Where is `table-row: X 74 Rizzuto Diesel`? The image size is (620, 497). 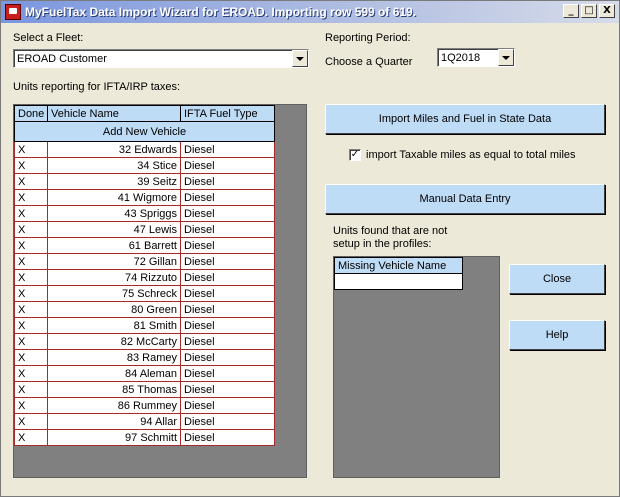
table-row: X 74 Rizzuto Diesel is located at coordinates (144, 277).